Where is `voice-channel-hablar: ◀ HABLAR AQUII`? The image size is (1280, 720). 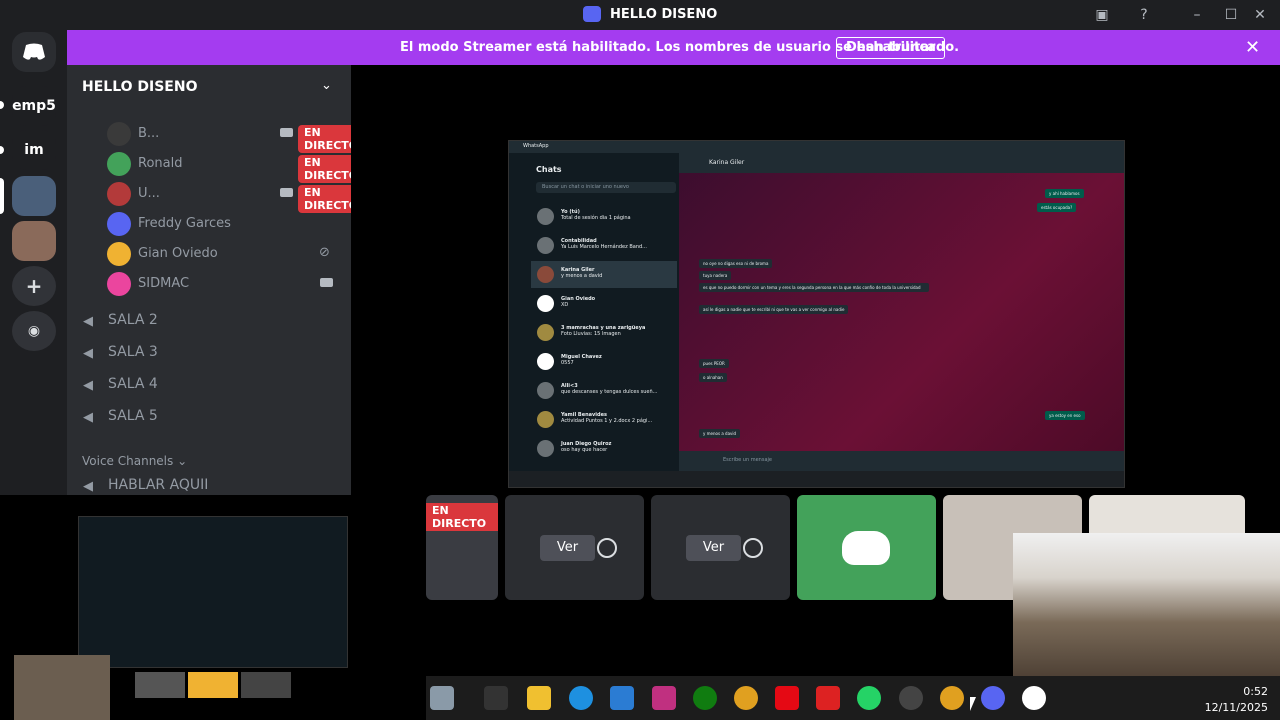 voice-channel-hablar: ◀ HABLAR AQUII is located at coordinates (208, 485).